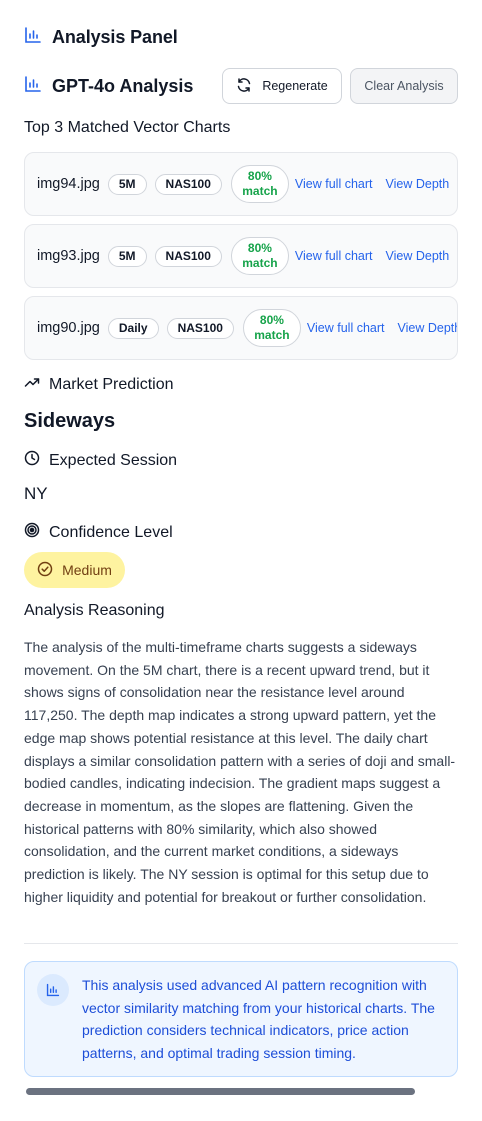  I want to click on target-icon, so click(32, 532).